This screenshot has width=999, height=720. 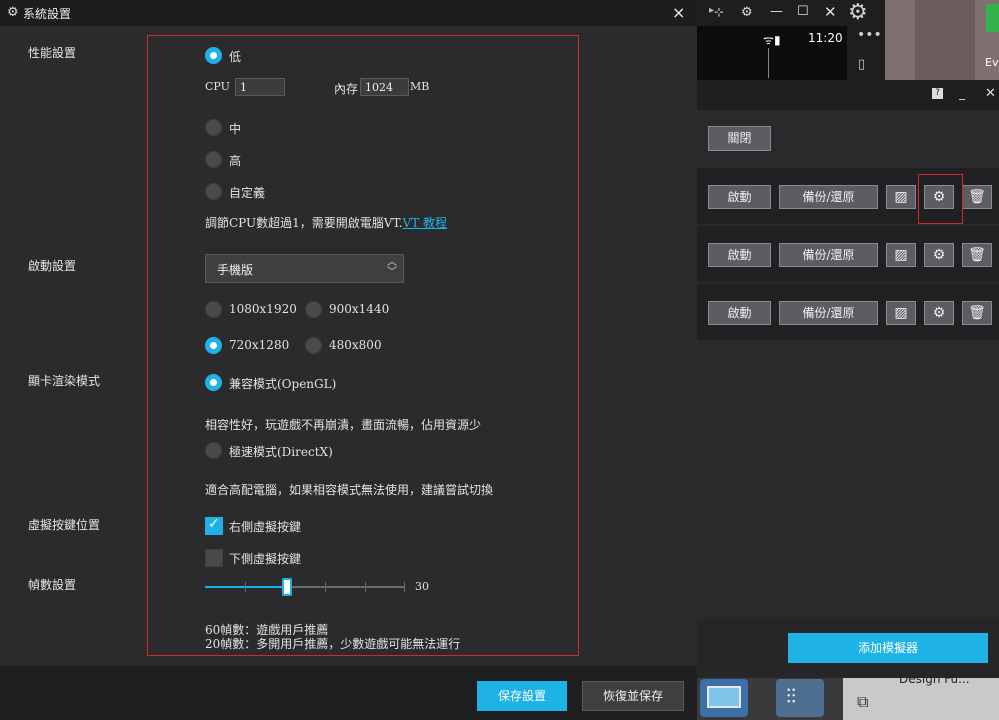 What do you see at coordinates (425, 223) in the screenshot?
I see `vt-tutorial-link: VT 教程` at bounding box center [425, 223].